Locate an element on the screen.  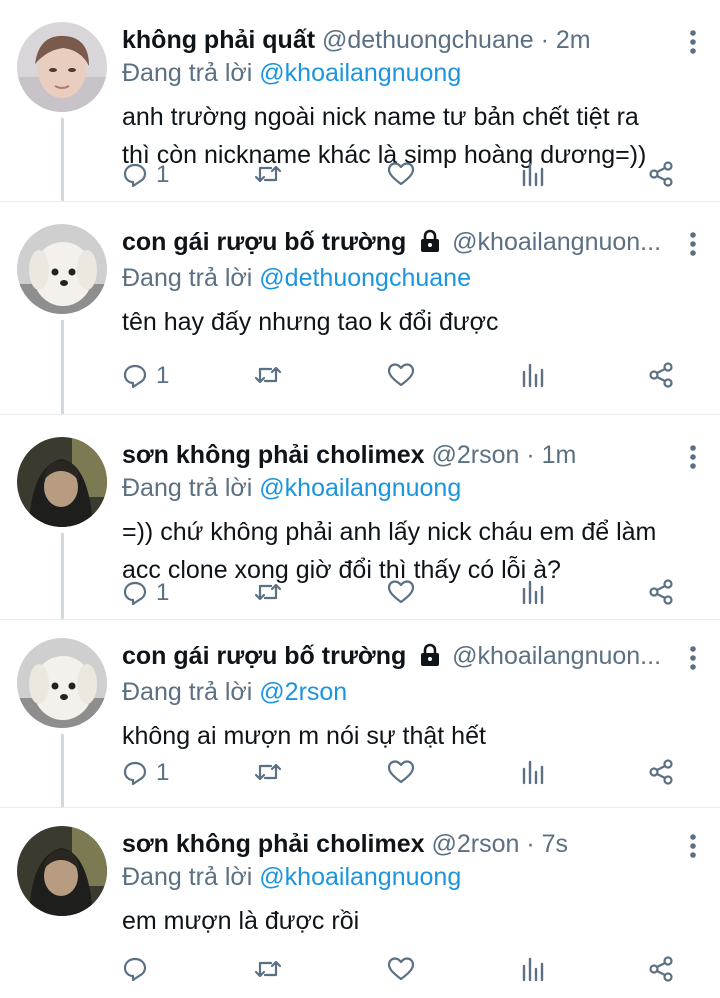
timestamp: 1m is located at coordinates (559, 455).